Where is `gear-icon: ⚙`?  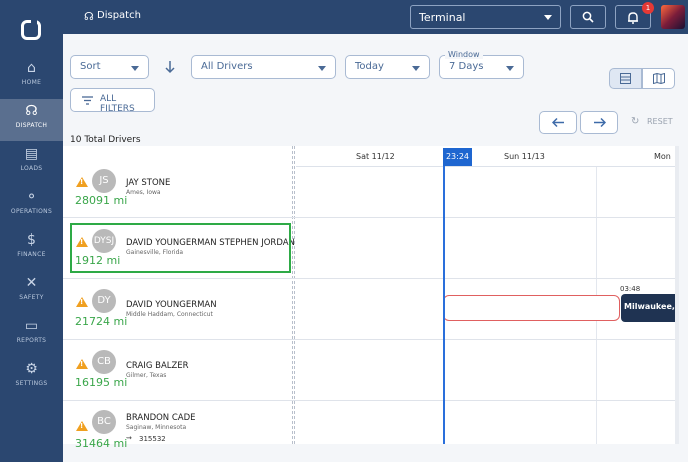
gear-icon: ⚙ is located at coordinates (31, 369).